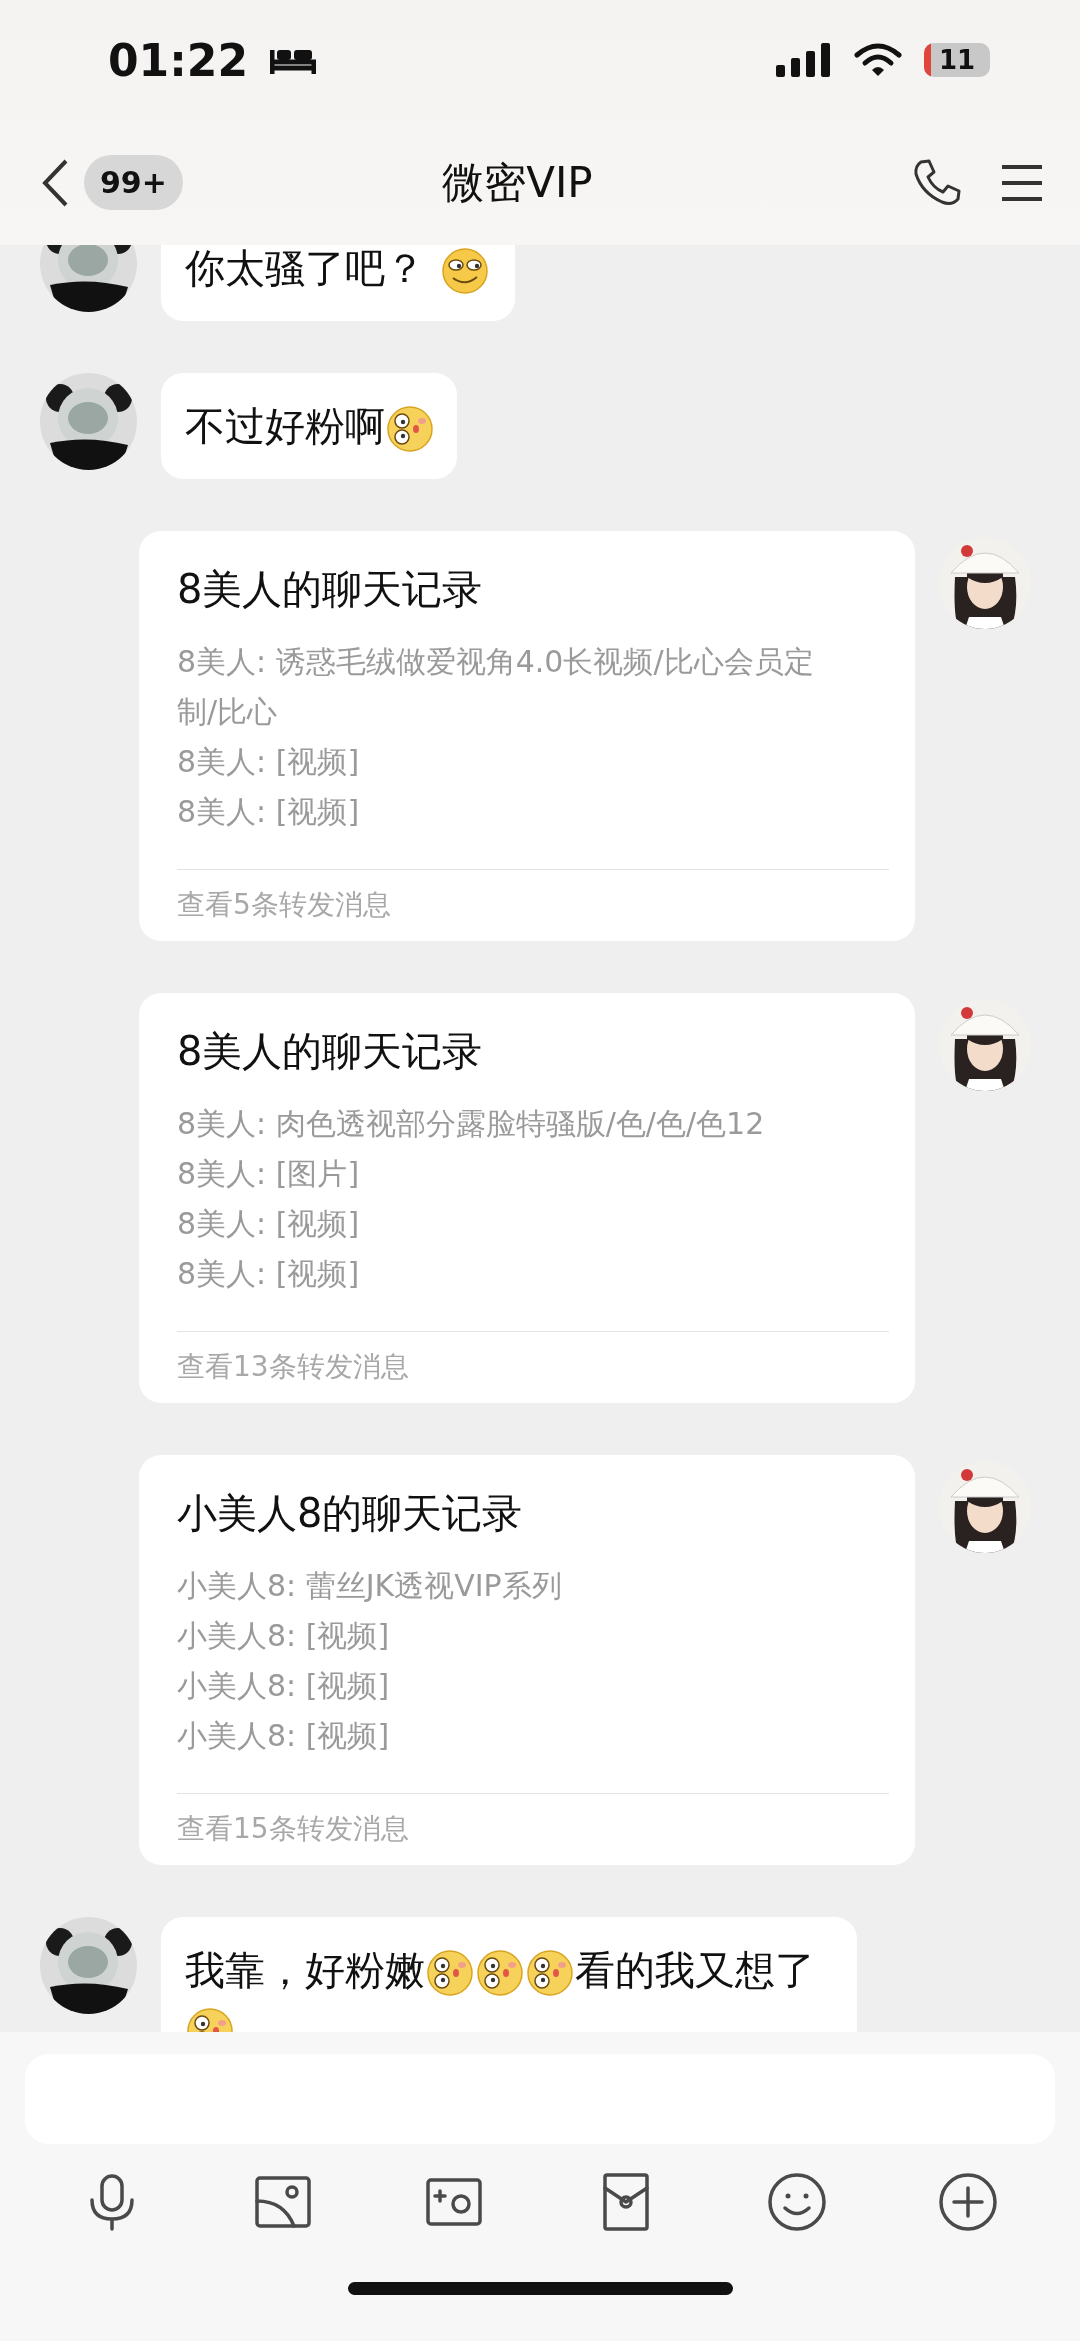 The width and height of the screenshot is (1080, 2341). I want to click on forwarded-message: 小美人8: 蕾丝JK透视VIP系列, so click(370, 1586).